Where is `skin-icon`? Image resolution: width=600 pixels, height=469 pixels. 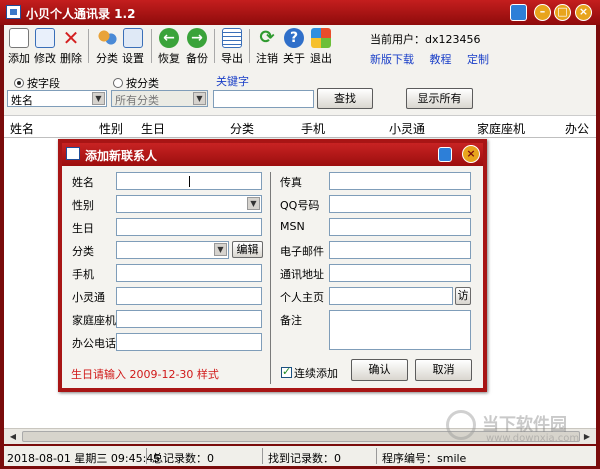 skin-icon is located at coordinates (518, 12).